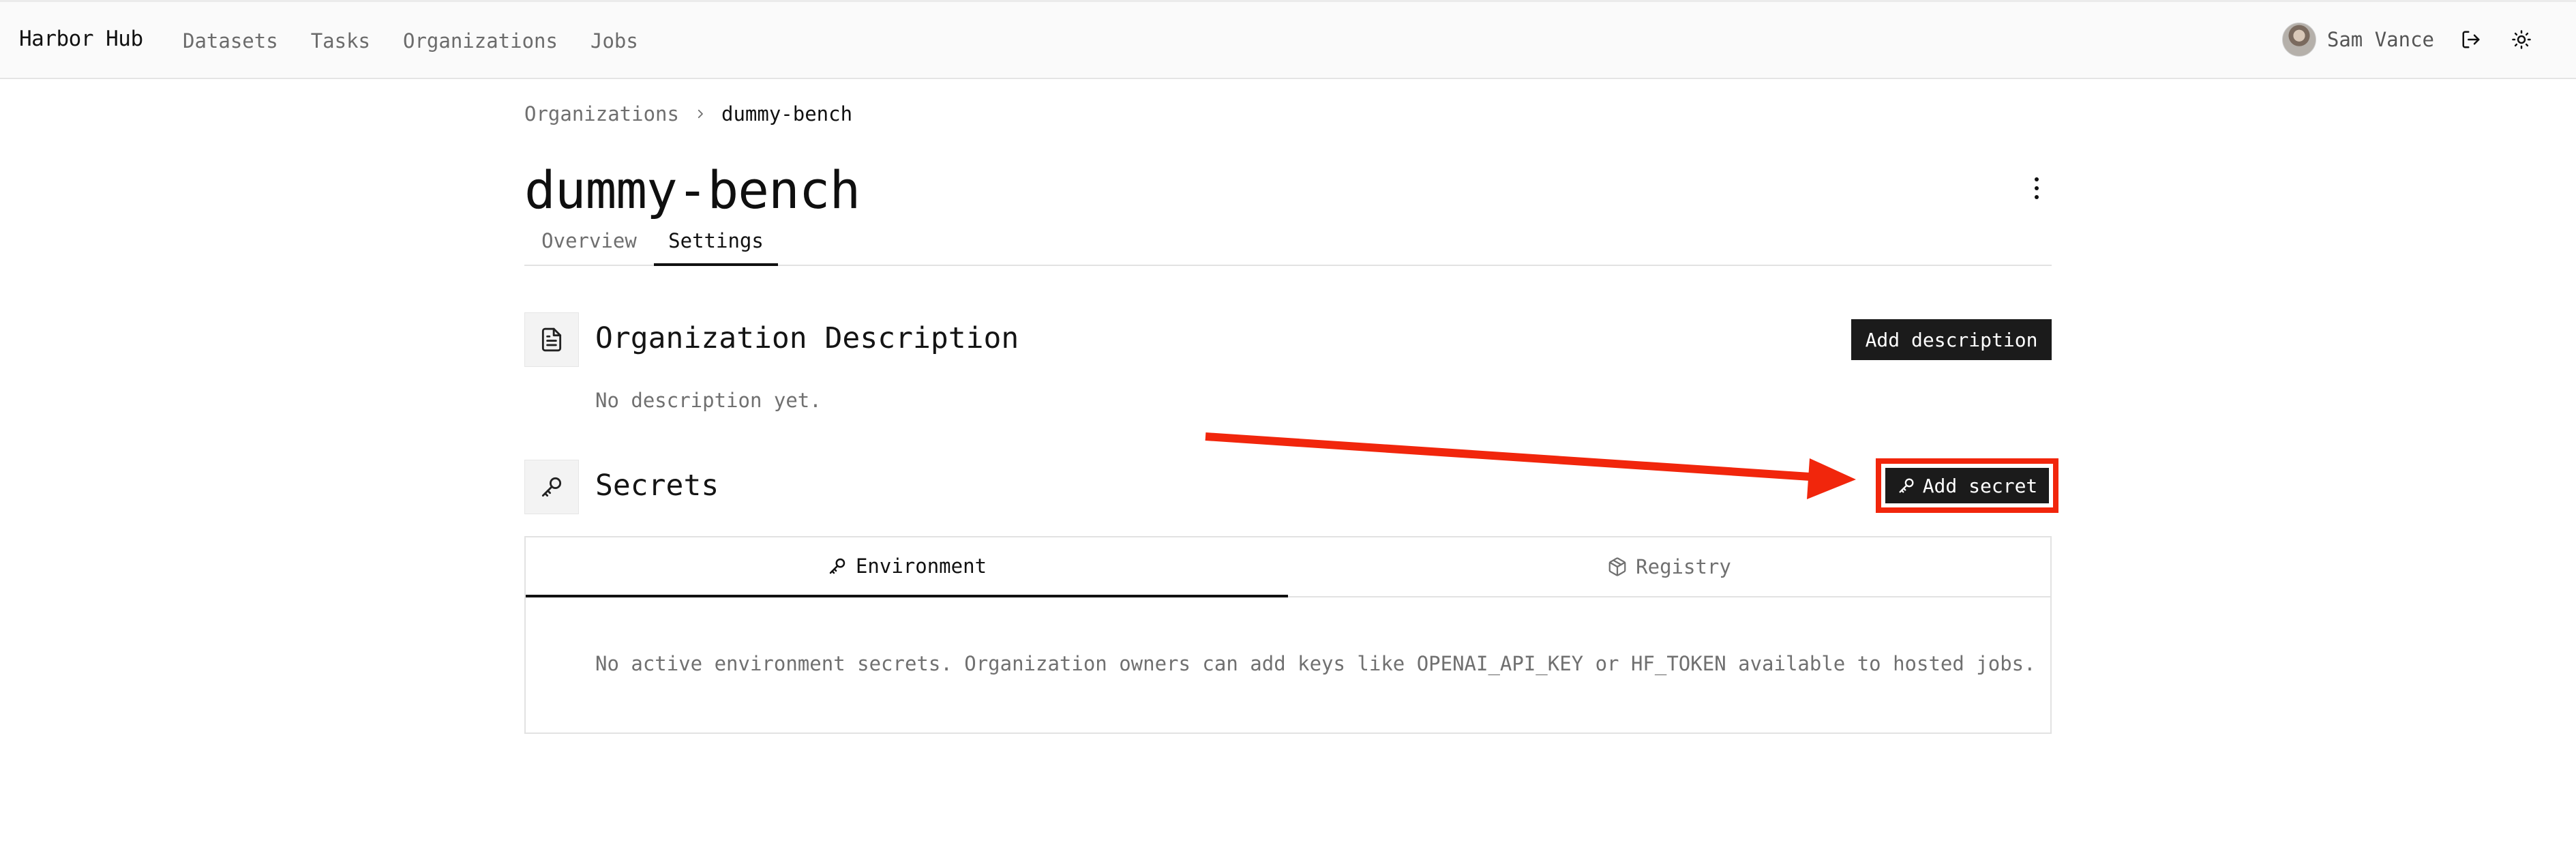  Describe the element at coordinates (700, 114) in the screenshot. I see `chevron-right-icon` at that location.